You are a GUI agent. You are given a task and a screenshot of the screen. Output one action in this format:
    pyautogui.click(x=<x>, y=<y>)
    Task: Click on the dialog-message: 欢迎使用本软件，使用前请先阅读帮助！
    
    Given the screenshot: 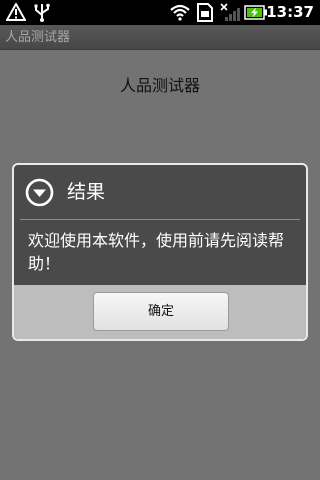 What is the action you would take?
    pyautogui.click(x=156, y=252)
    